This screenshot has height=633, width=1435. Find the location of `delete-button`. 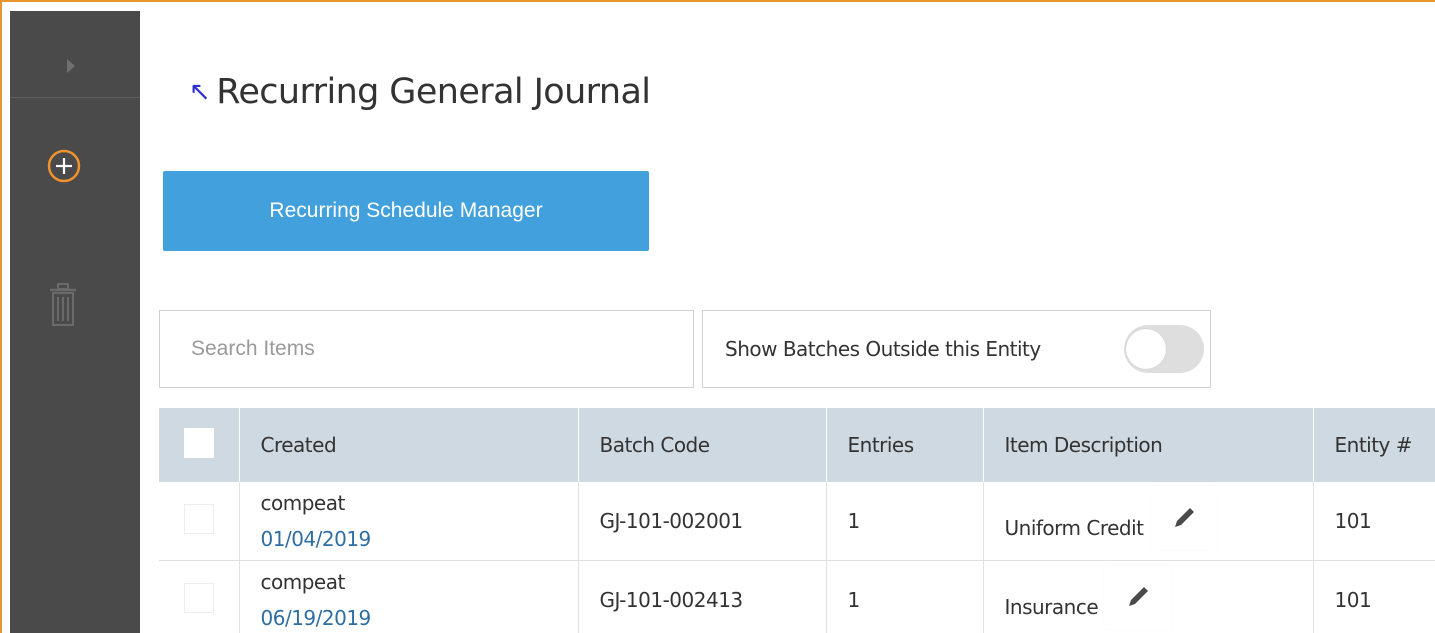

delete-button is located at coordinates (63, 306).